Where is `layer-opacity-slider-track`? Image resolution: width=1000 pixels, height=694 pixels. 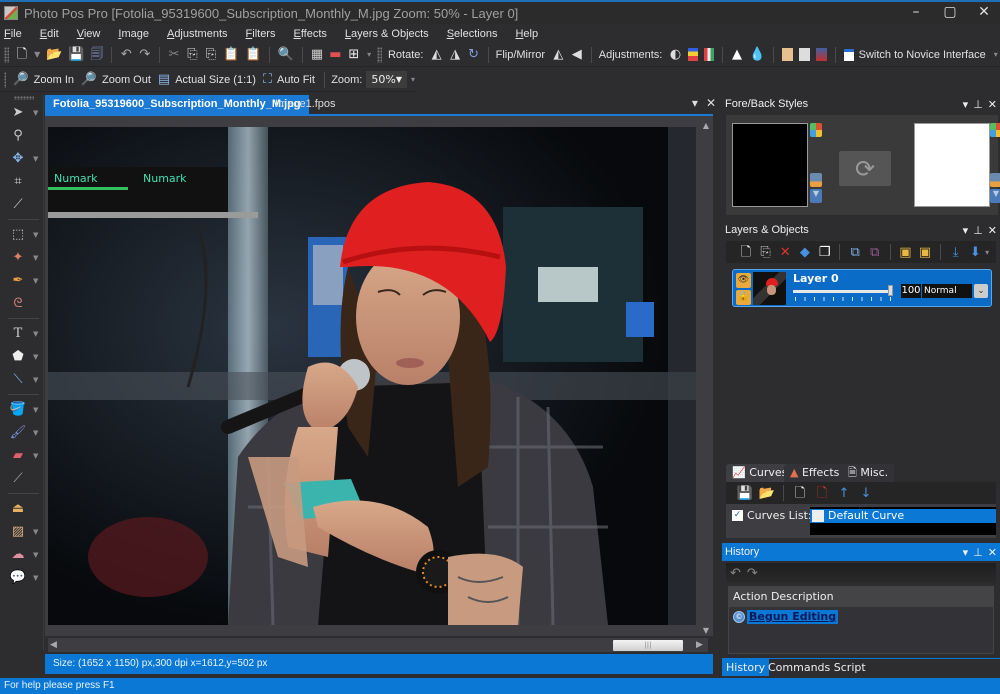 layer-opacity-slider-track is located at coordinates (842, 291).